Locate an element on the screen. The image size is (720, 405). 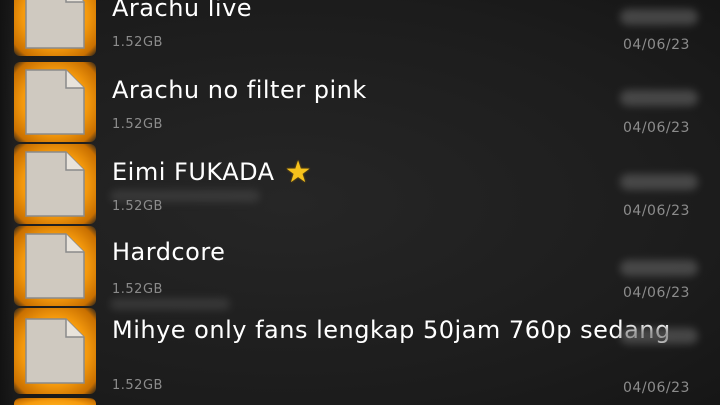
file-name: Eimi FUKADA ★ is located at coordinates (212, 172).